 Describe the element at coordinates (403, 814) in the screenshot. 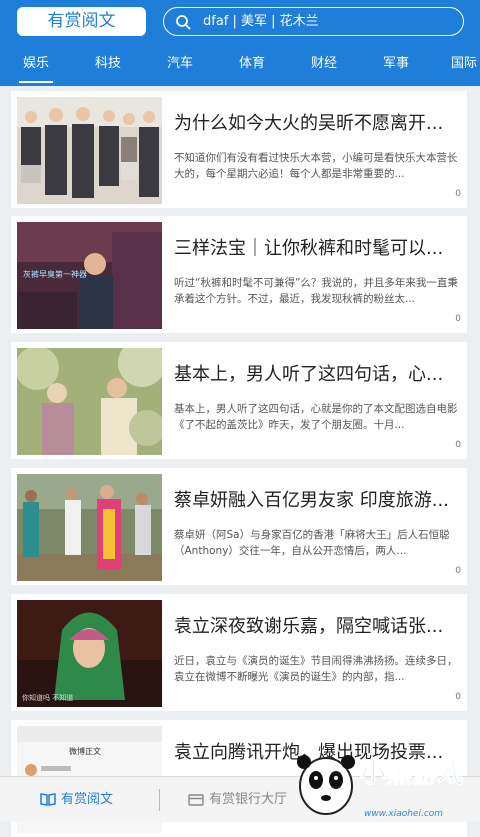

I see `watermark-url: www.xiaohei.com` at that location.